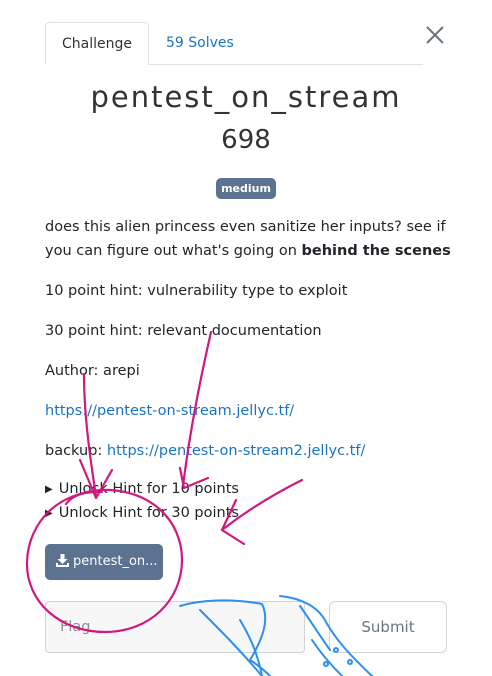 The height and width of the screenshot is (676, 492). What do you see at coordinates (200, 43) in the screenshot?
I see `tab-solves: 59 Solves` at bounding box center [200, 43].